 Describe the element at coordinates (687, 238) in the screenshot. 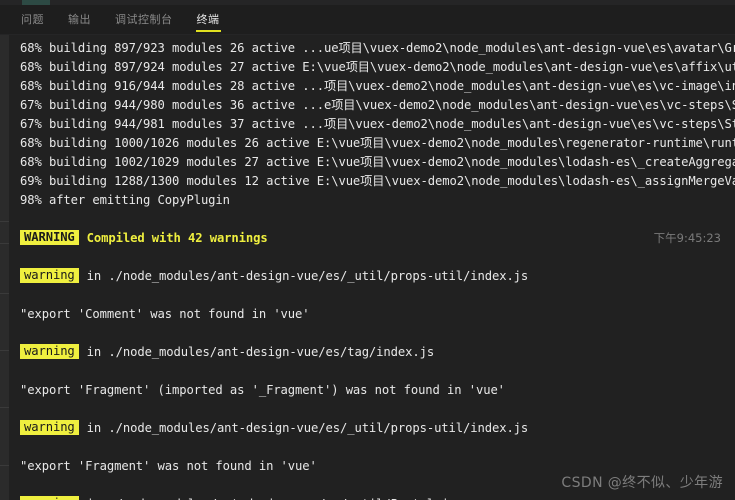

I see `compile-timestamp: 下午9:45:23` at that location.